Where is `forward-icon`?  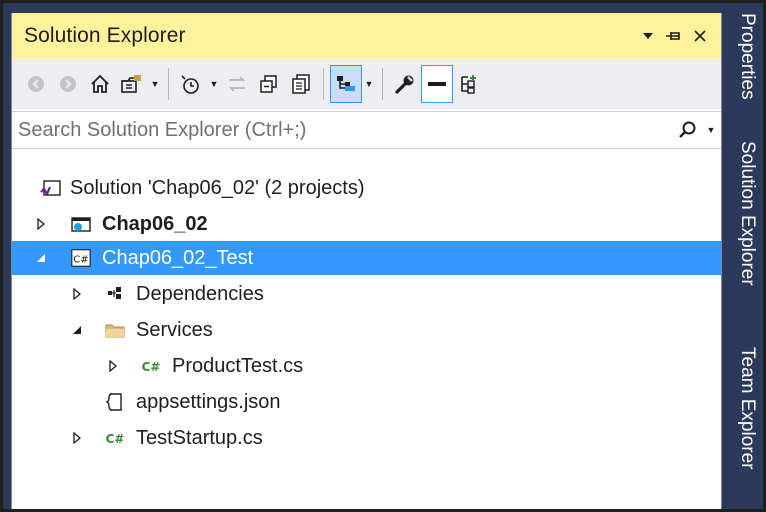 forward-icon is located at coordinates (68, 84).